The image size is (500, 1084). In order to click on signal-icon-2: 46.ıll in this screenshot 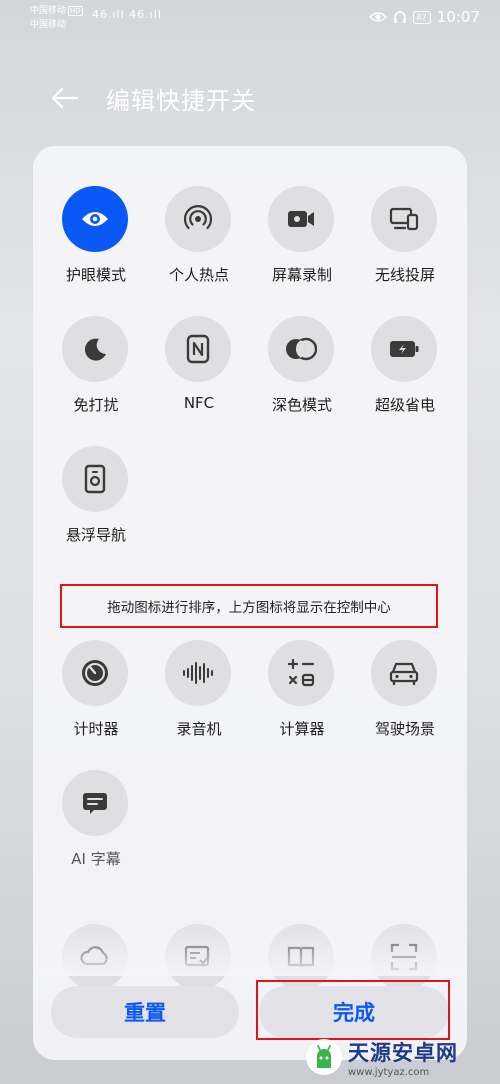, I will do `click(145, 14)`.